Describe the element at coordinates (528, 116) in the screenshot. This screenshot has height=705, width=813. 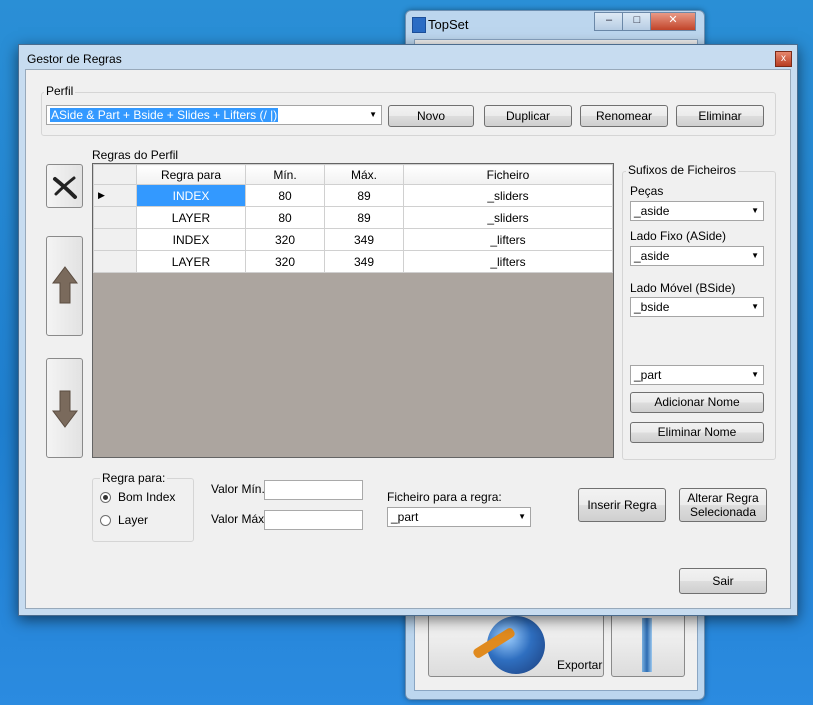
I see `duplicar-button: Duplicar` at that location.